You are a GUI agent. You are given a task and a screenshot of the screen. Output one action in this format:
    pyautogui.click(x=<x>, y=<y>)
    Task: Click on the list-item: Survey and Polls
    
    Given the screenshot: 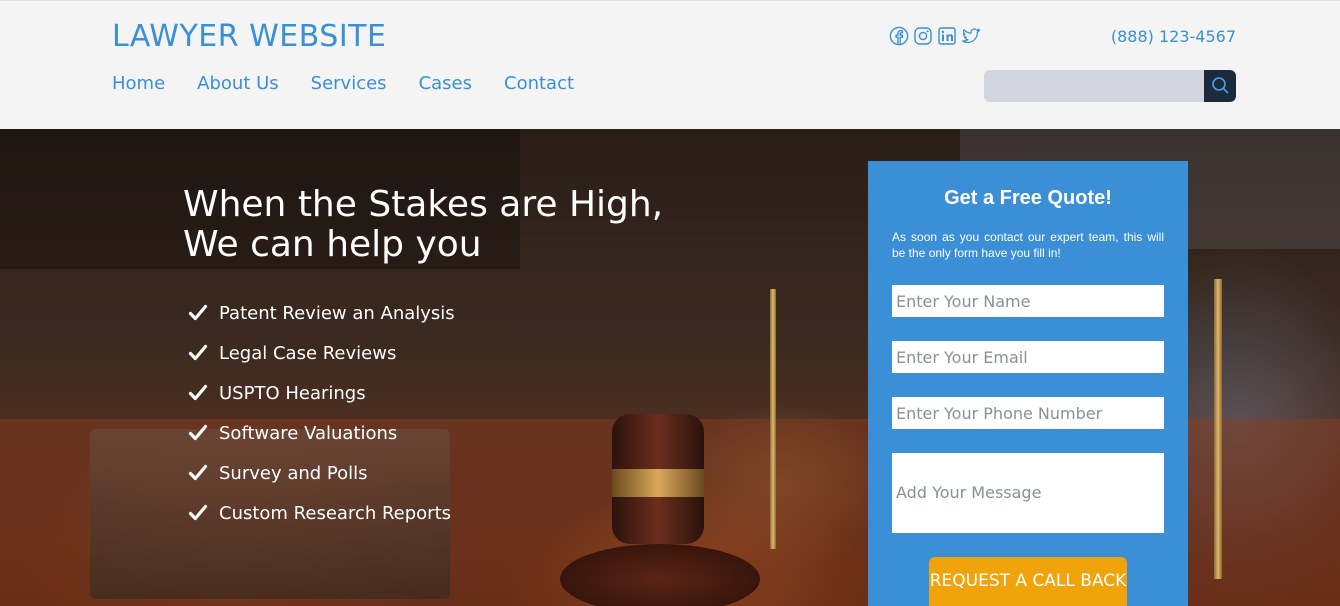 What is the action you would take?
    pyautogui.click(x=321, y=473)
    